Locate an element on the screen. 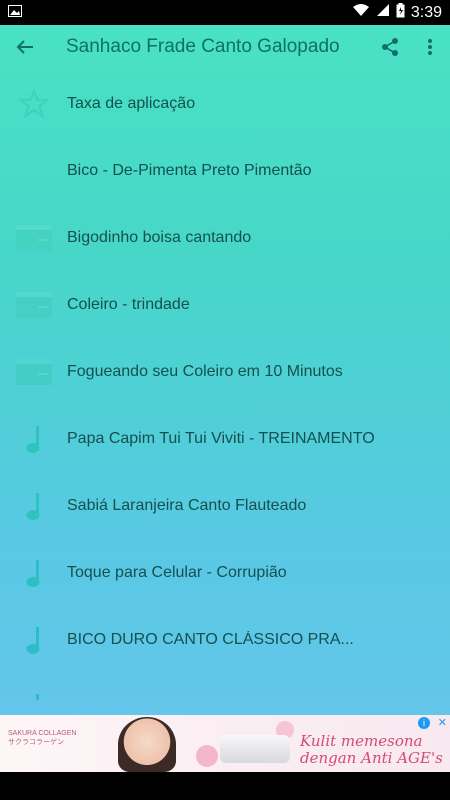 This screenshot has height=800, width=450. list-item: Papa Capim Tui Tui Viviti - TREINAMENTO is located at coordinates (225, 438).